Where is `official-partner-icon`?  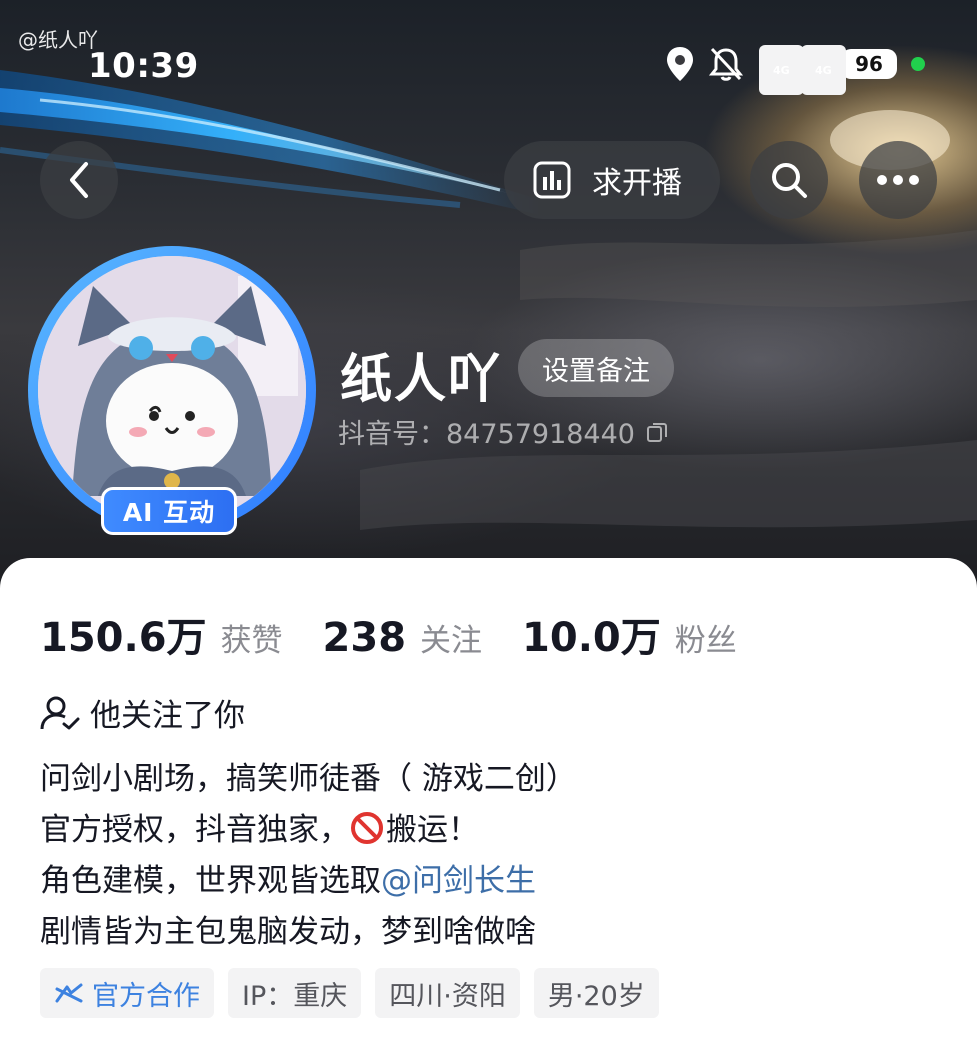
official-partner-icon is located at coordinates (69, 993).